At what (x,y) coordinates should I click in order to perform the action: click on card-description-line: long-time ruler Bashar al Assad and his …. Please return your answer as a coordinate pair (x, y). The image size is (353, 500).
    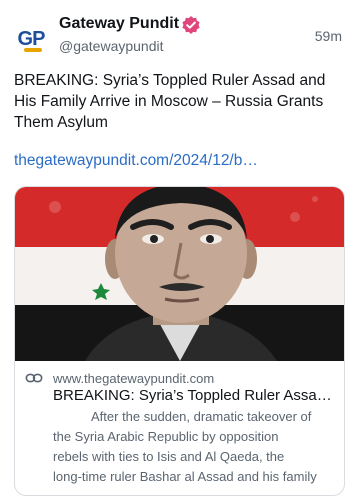
    Looking at the image, I should click on (185, 476).